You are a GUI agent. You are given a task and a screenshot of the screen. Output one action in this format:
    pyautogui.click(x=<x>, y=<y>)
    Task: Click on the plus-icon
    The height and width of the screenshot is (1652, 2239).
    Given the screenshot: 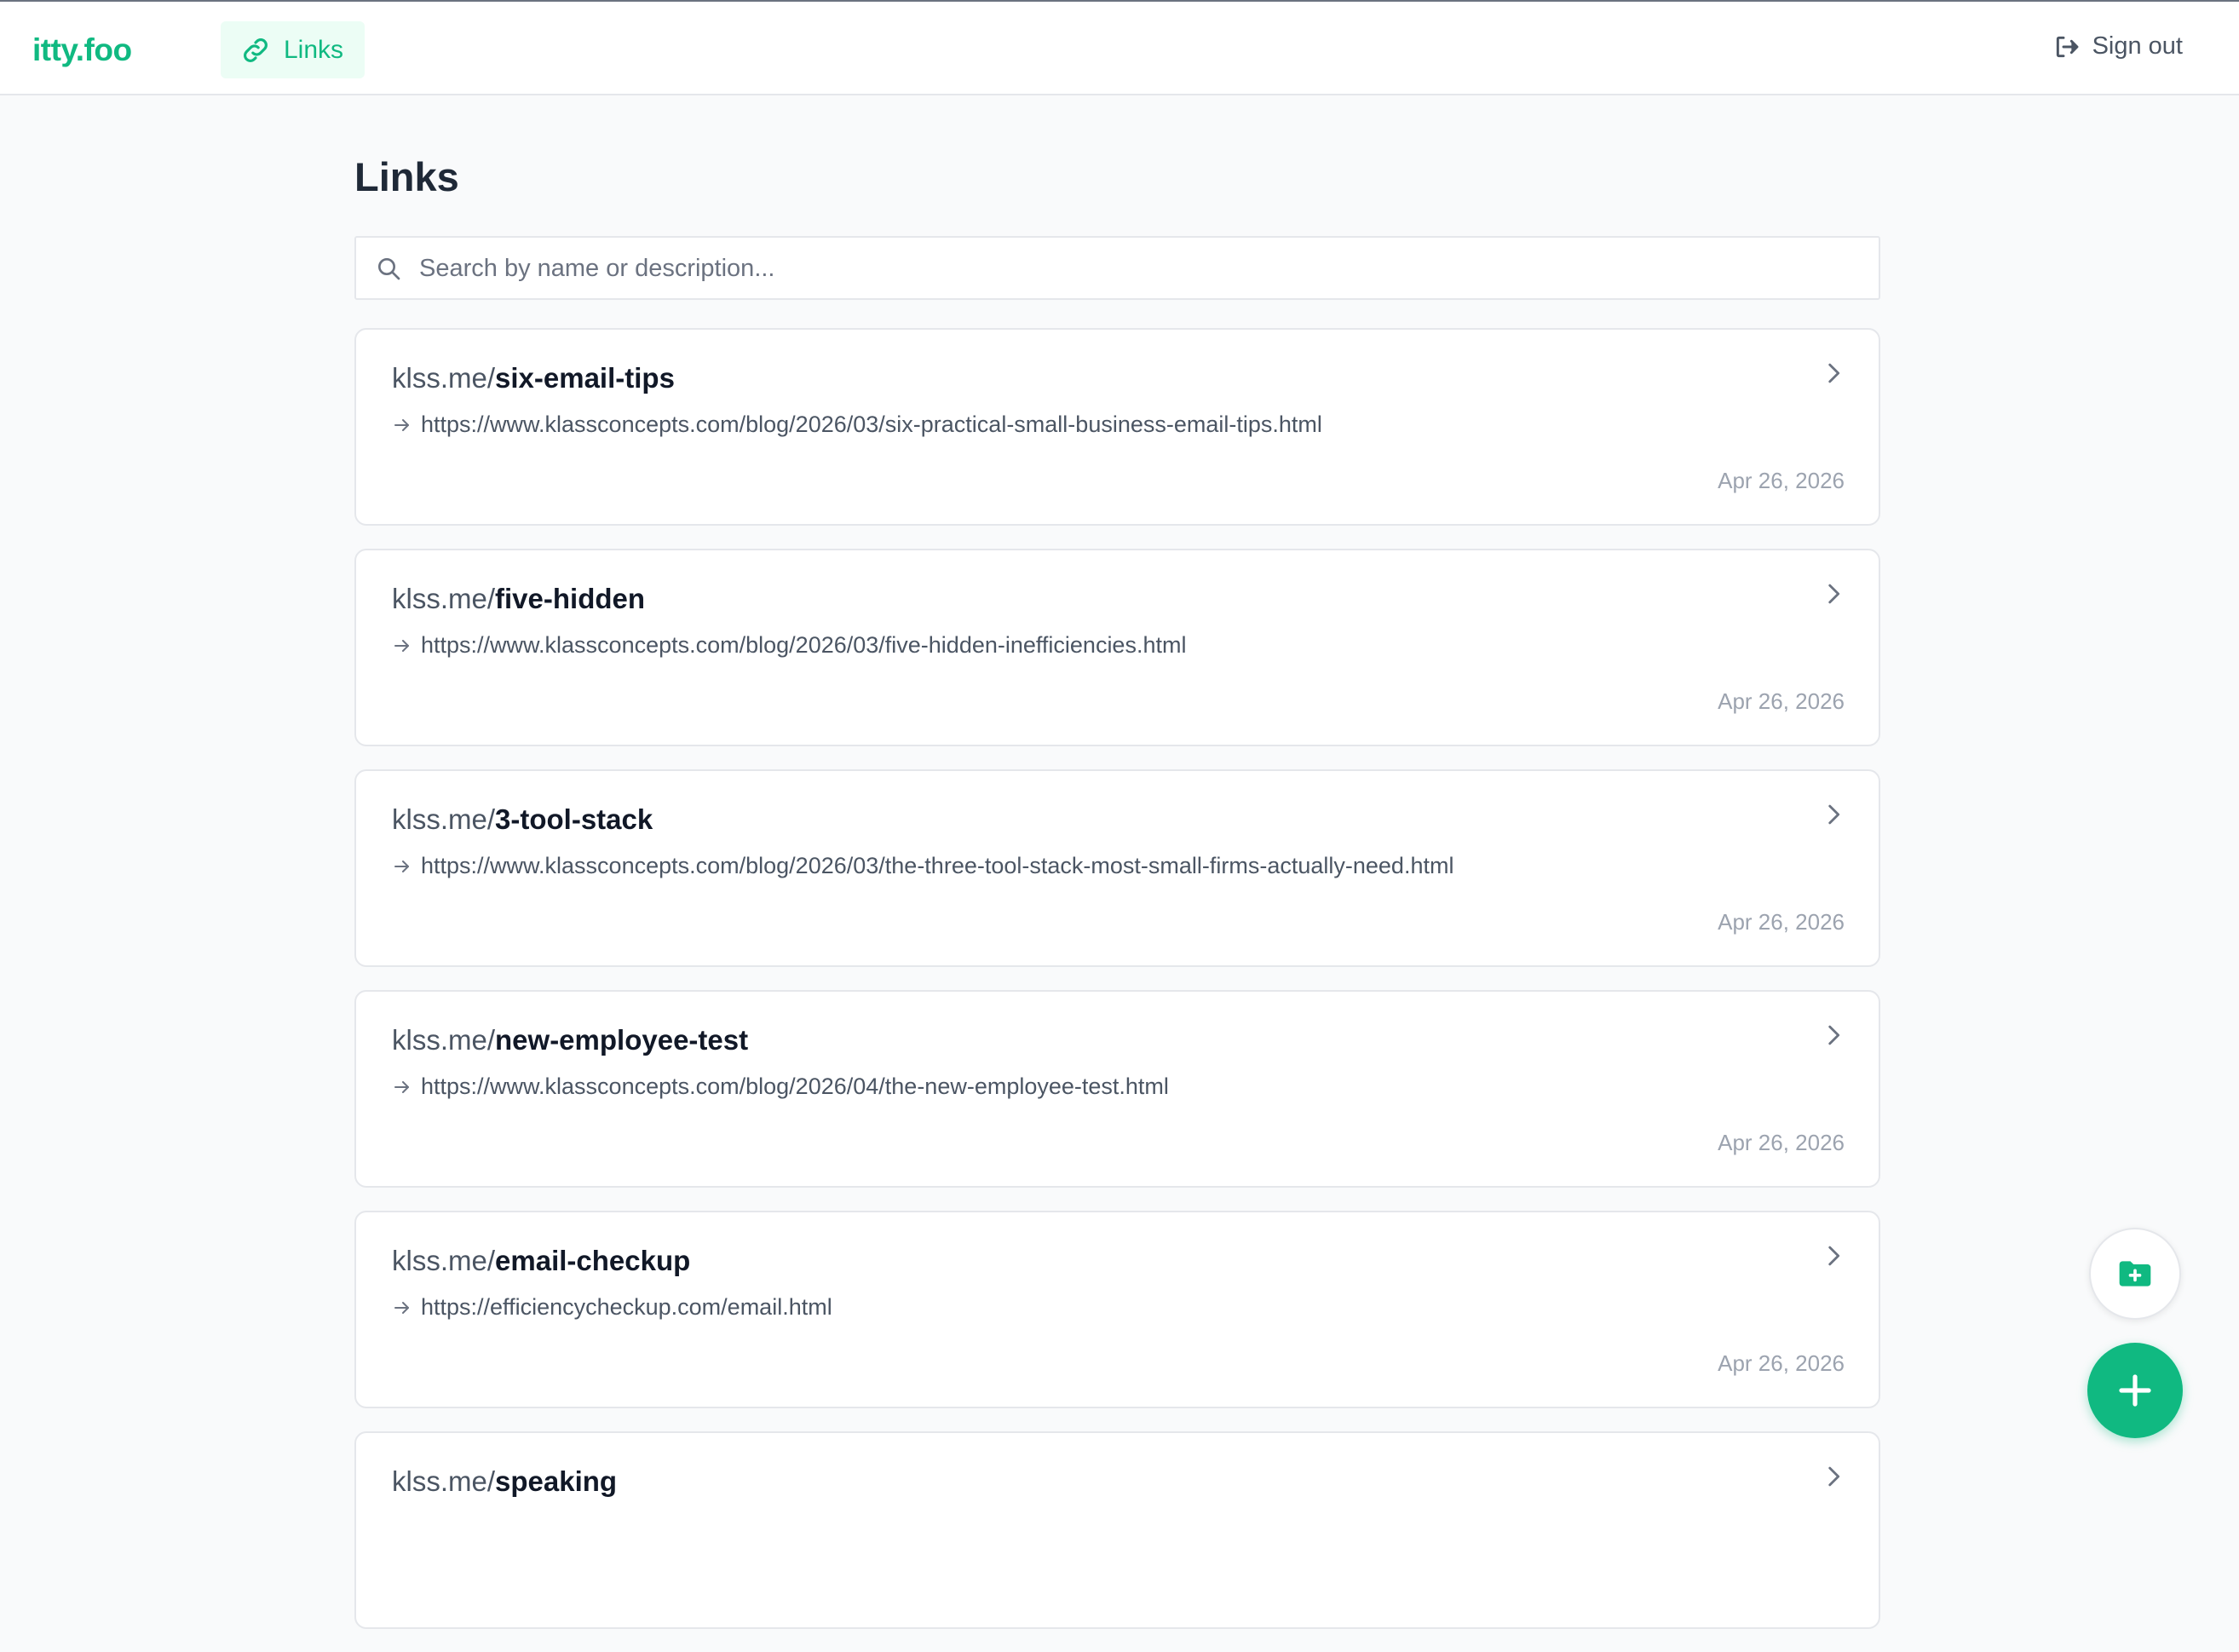 What is the action you would take?
    pyautogui.click(x=2135, y=1390)
    